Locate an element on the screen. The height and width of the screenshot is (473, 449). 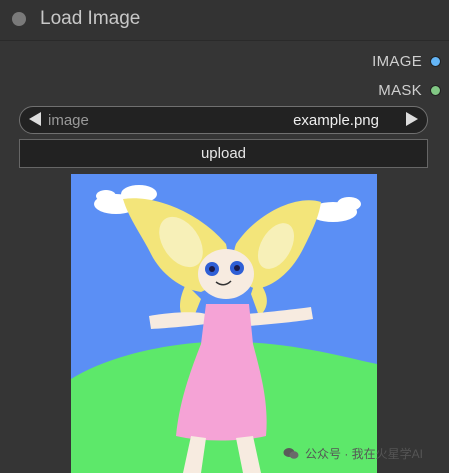
output-mask: MASK is located at coordinates (409, 90).